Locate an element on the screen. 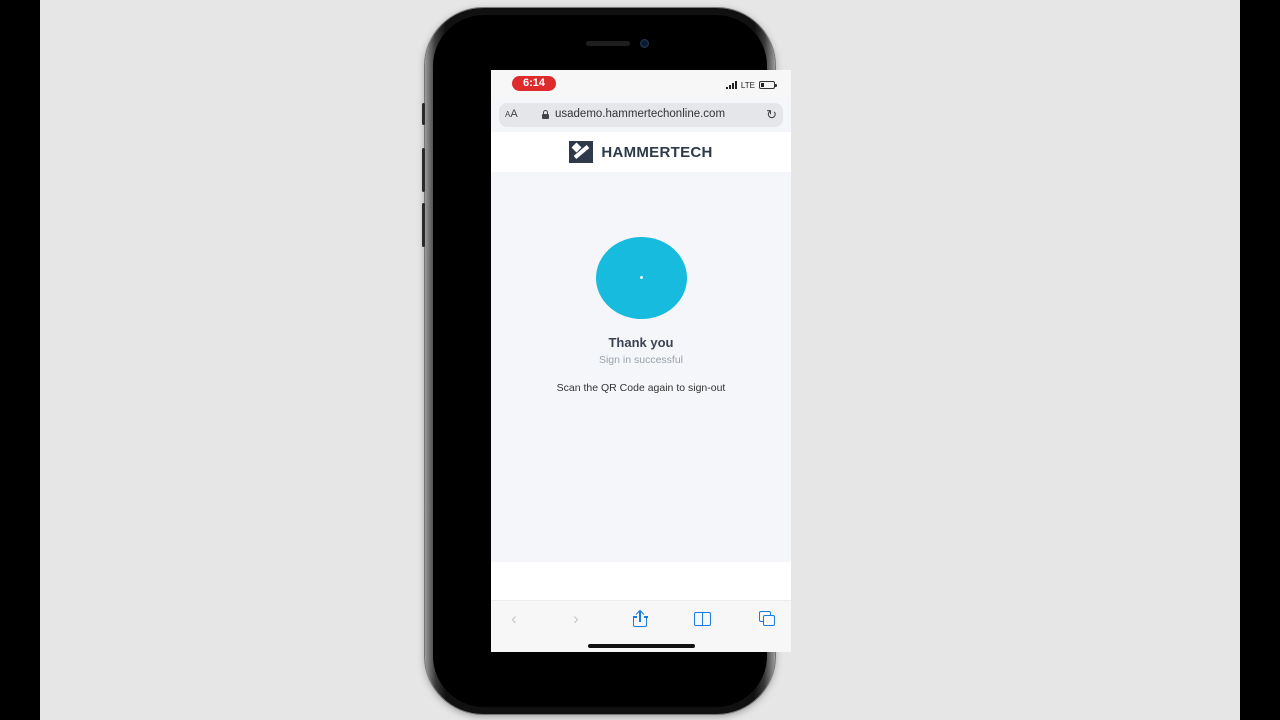 The image size is (1280, 720). status-bar: 6:14 LTE is located at coordinates (641, 84).